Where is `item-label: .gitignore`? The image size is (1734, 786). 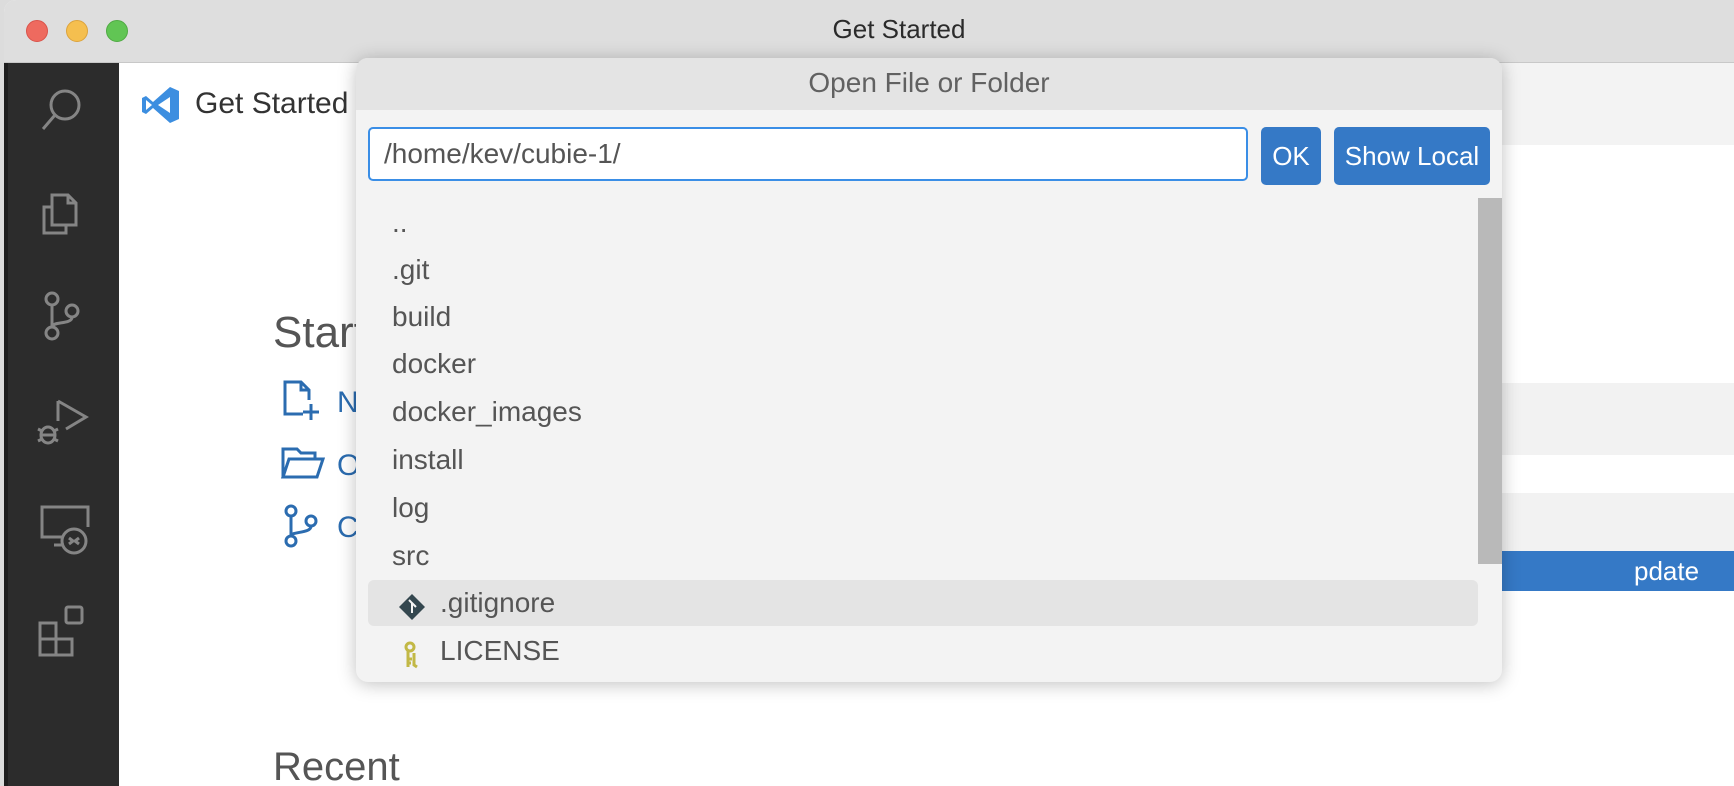
item-label: .gitignore is located at coordinates (498, 602).